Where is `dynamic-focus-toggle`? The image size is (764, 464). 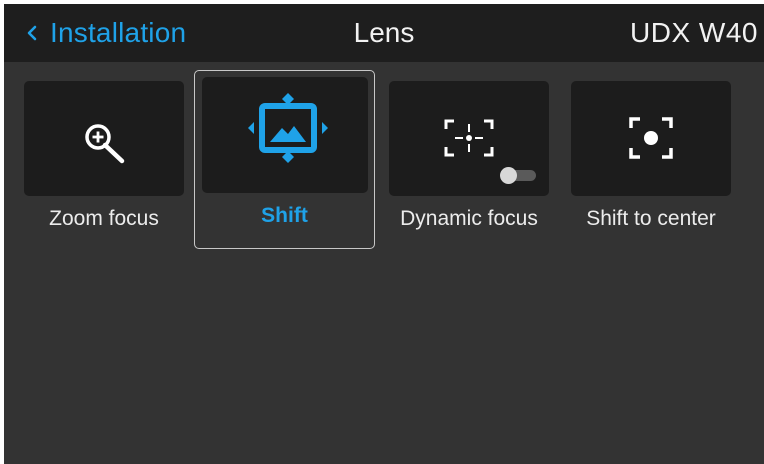
dynamic-focus-toggle is located at coordinates (518, 175).